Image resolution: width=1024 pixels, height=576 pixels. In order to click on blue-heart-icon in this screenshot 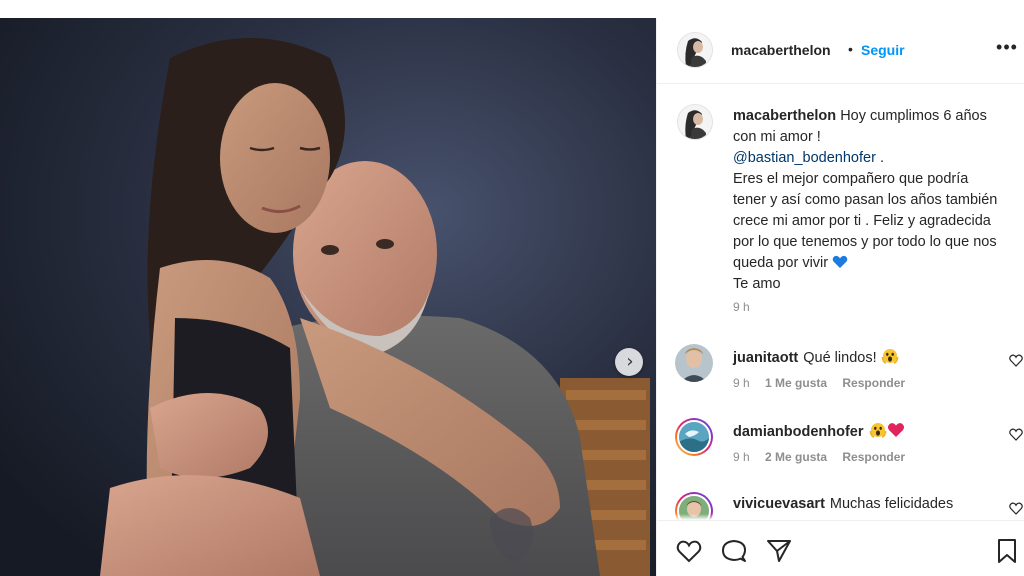, I will do `click(840, 261)`.